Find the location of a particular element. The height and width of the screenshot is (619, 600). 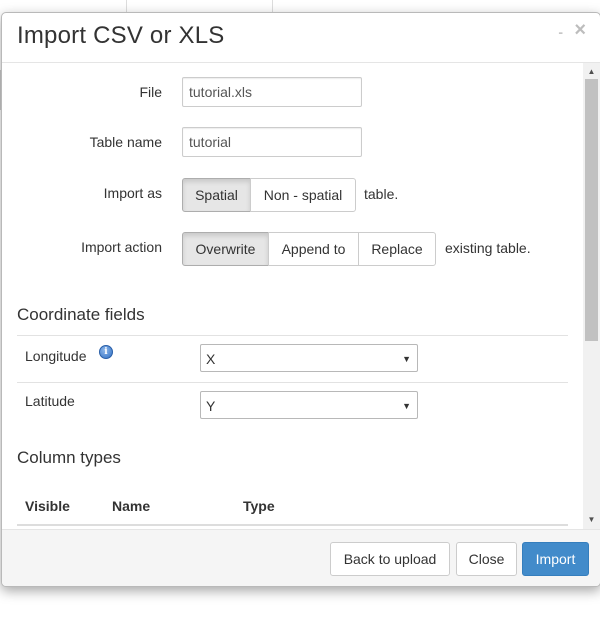

table-name-field is located at coordinates (272, 142).